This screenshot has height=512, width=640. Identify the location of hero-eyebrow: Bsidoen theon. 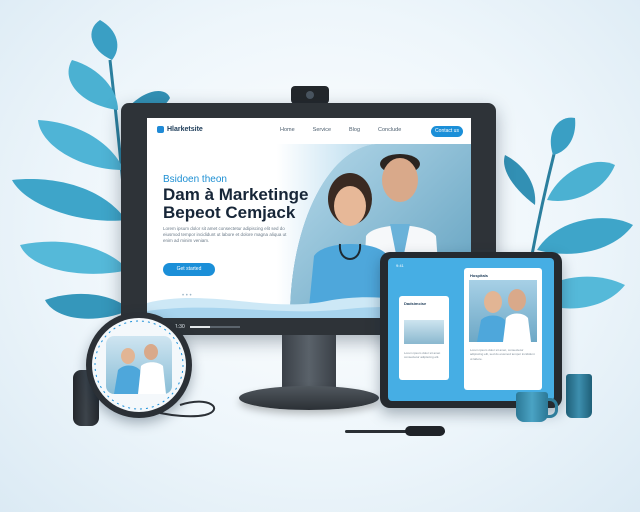
(195, 179).